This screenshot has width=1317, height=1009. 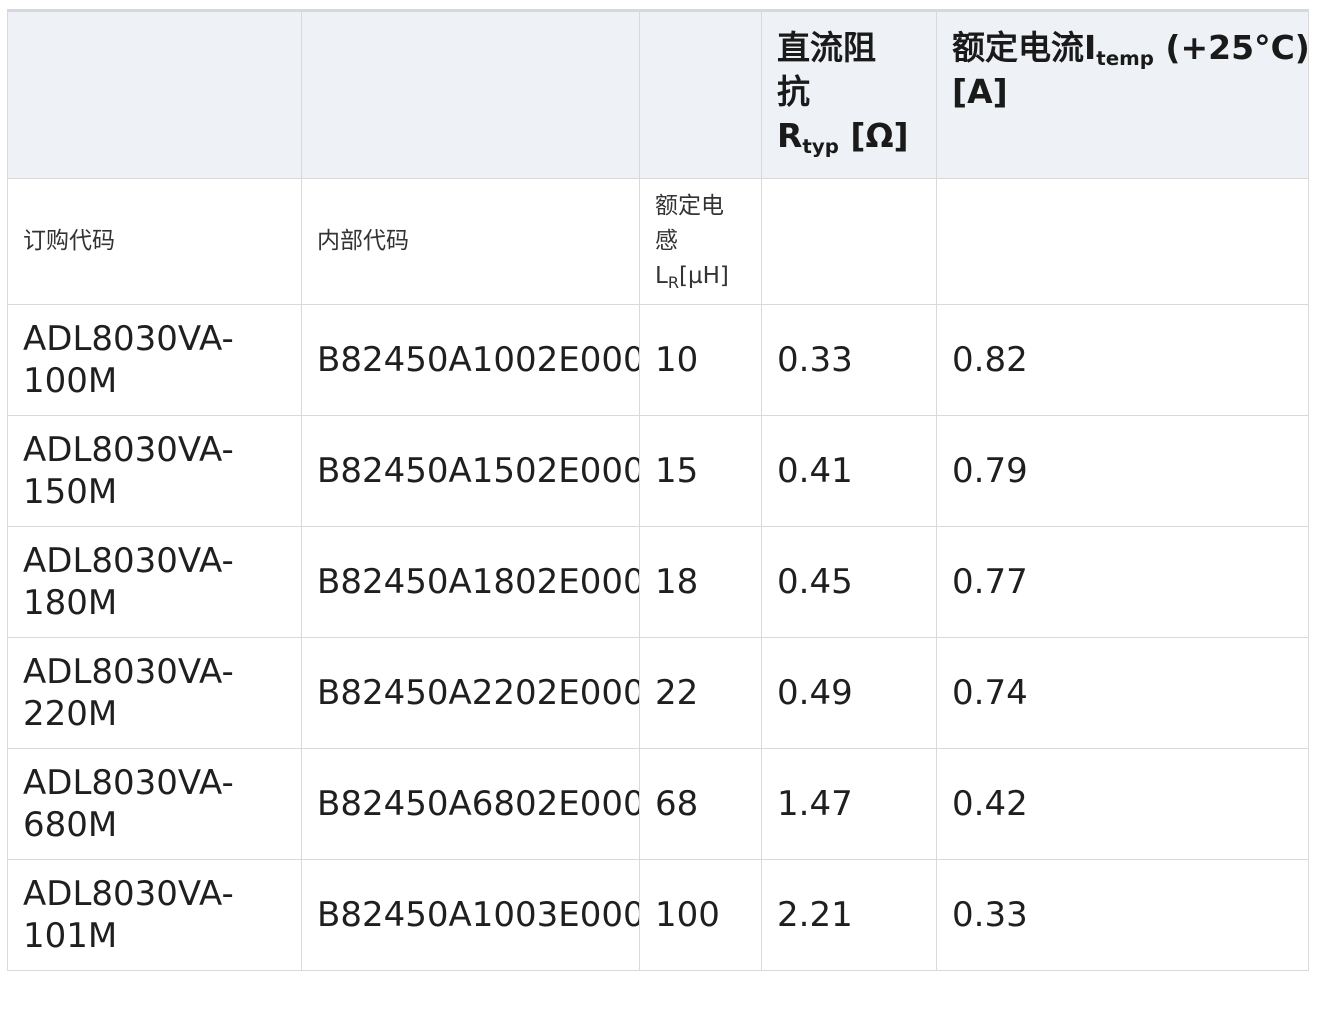 What do you see at coordinates (470, 241) in the screenshot?
I see `subheader-internal-code: 内部代码` at bounding box center [470, 241].